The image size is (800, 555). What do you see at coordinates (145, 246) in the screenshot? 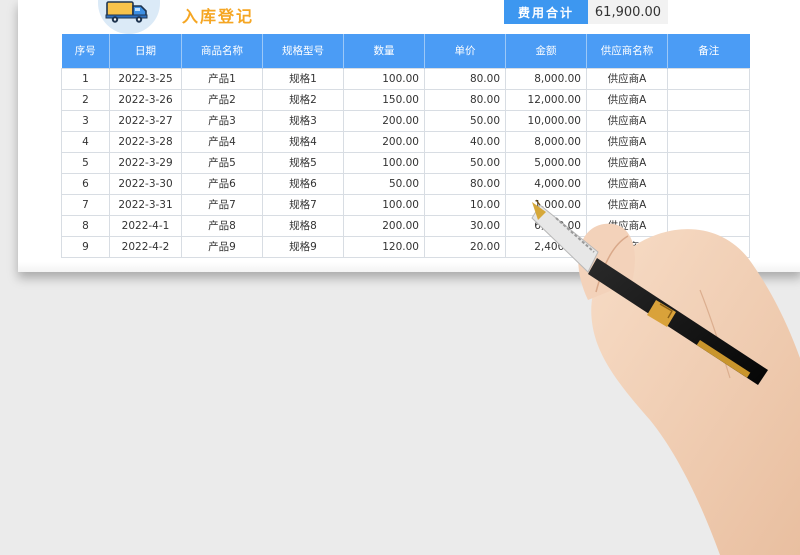
I see `table-cell: 2022-4-2` at bounding box center [145, 246].